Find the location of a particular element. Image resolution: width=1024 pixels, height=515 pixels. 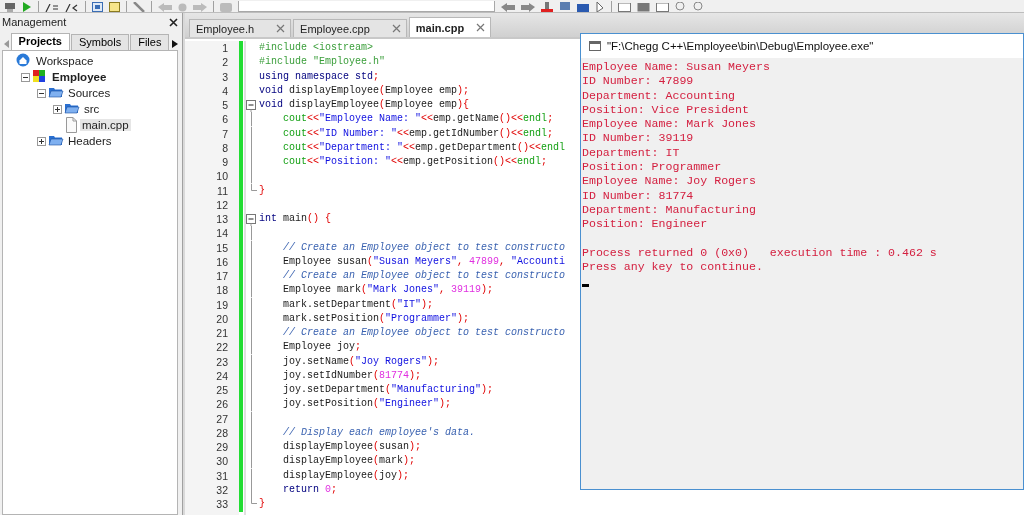

code-line: displayEmployee(joy); is located at coordinates (346, 475).